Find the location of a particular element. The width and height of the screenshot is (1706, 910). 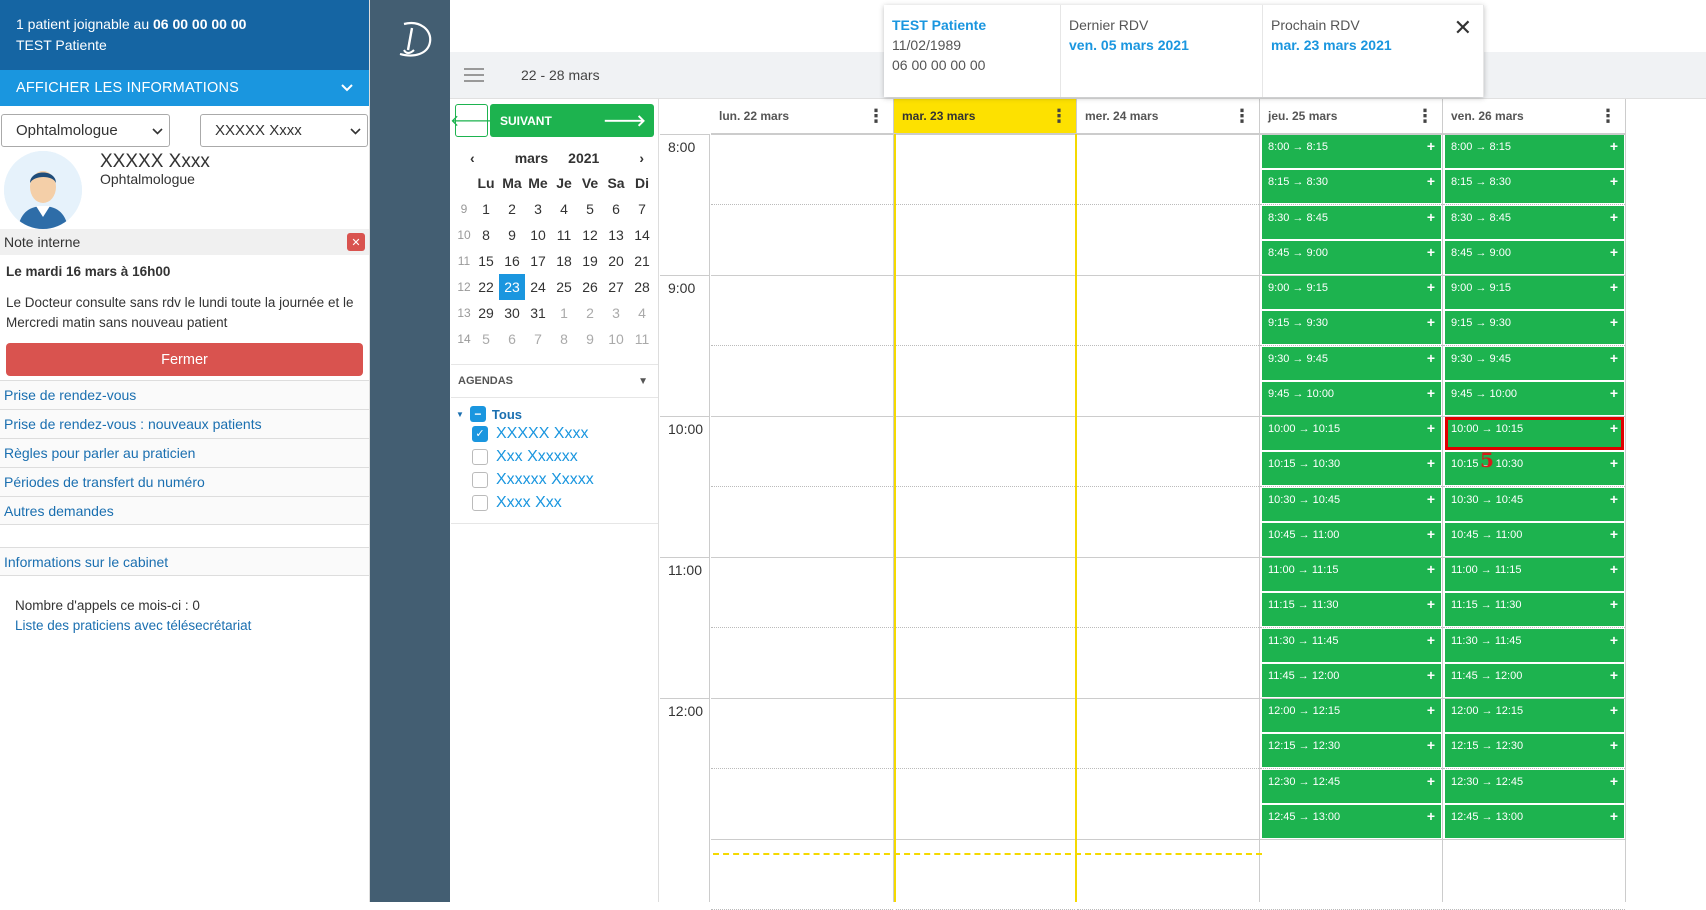

calendar-day: 18 is located at coordinates (564, 261).